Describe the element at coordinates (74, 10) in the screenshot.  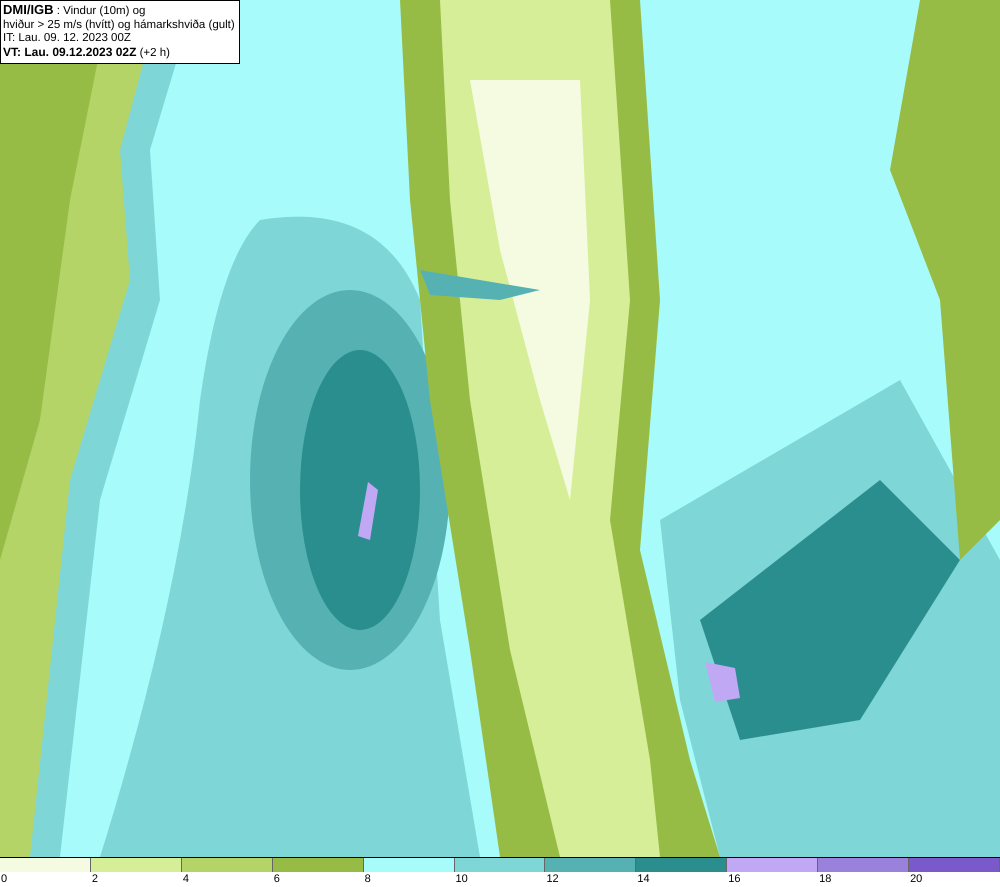
I see `title-text: DMI/IGB : Vindur (10m) og` at that location.